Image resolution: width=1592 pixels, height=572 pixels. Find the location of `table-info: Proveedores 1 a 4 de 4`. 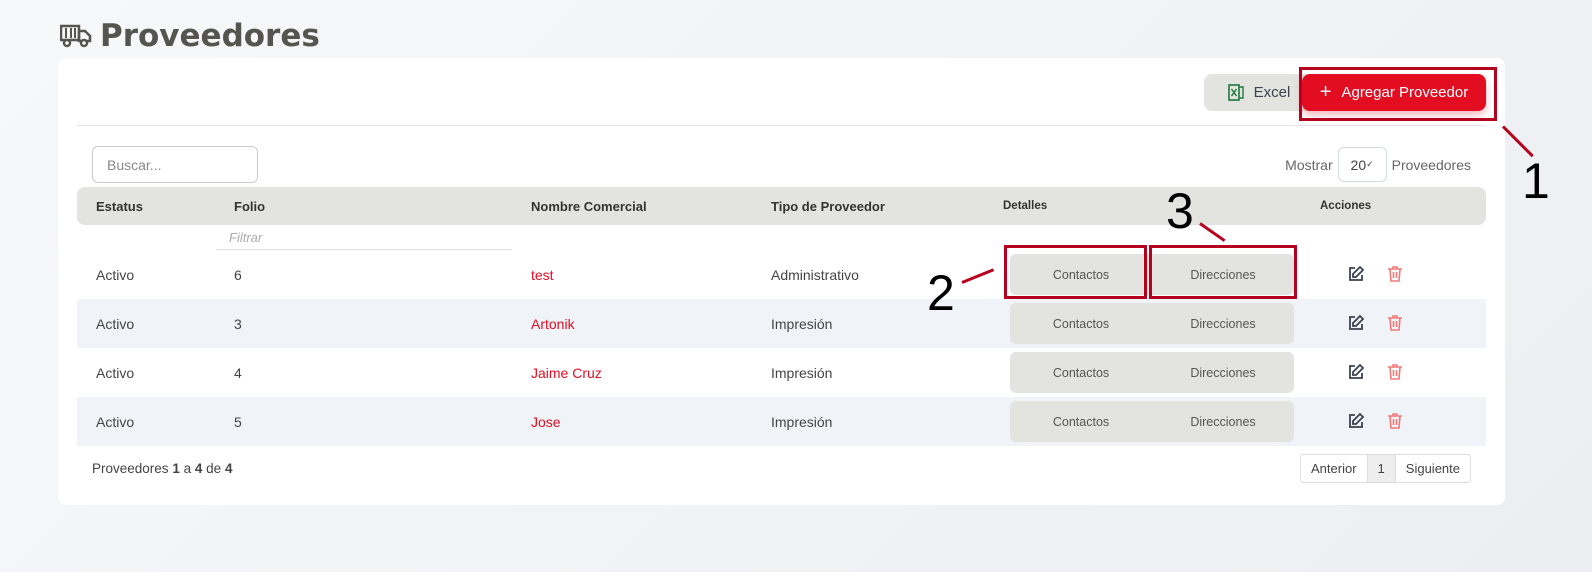

table-info: Proveedores 1 a 4 de 4 is located at coordinates (162, 468).